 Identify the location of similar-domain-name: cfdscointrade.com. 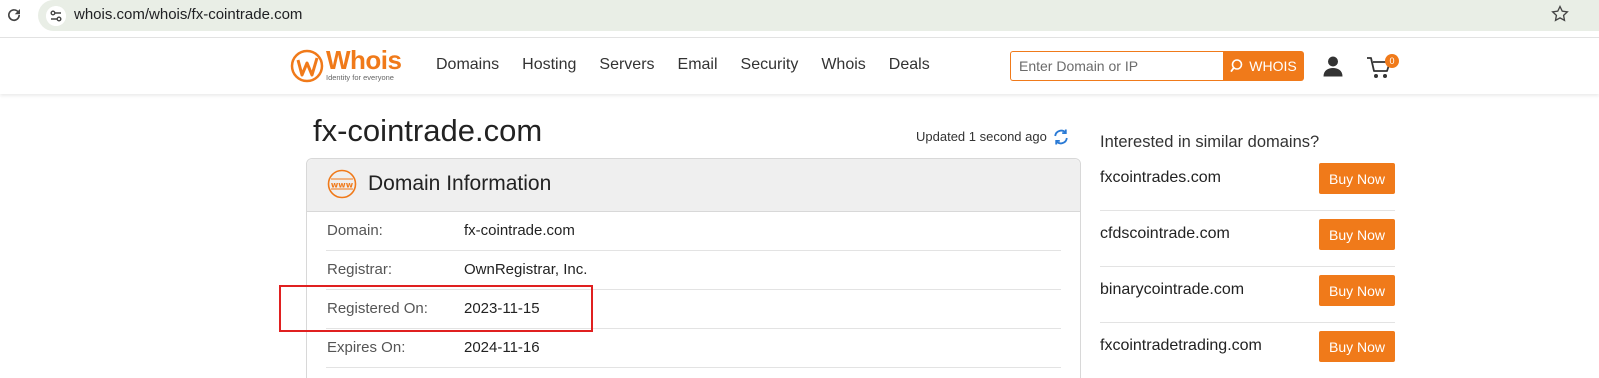
(1165, 233).